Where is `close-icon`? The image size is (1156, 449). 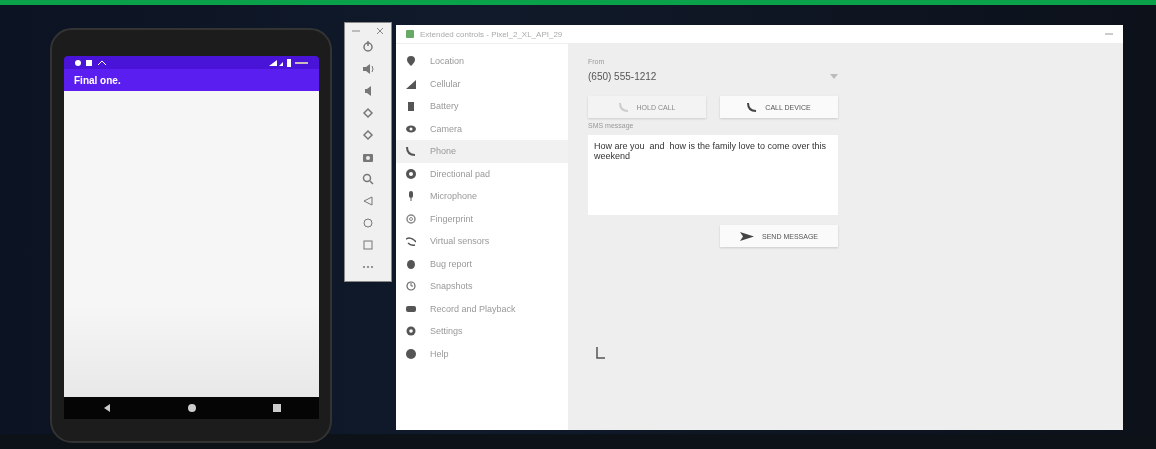 close-icon is located at coordinates (380, 31).